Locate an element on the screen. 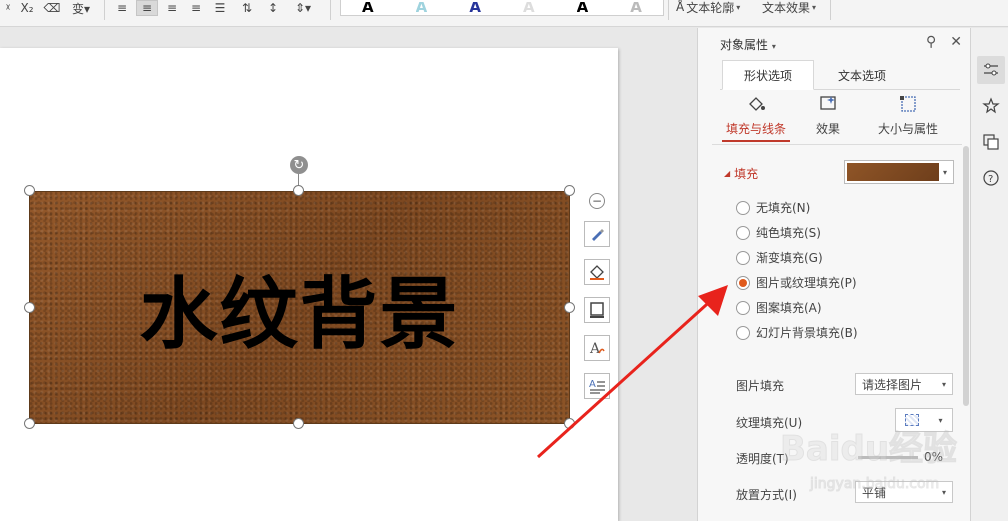 Image resolution: width=1008 pixels, height=521 pixels. resize-handle-bottom-left is located at coordinates (29, 423).